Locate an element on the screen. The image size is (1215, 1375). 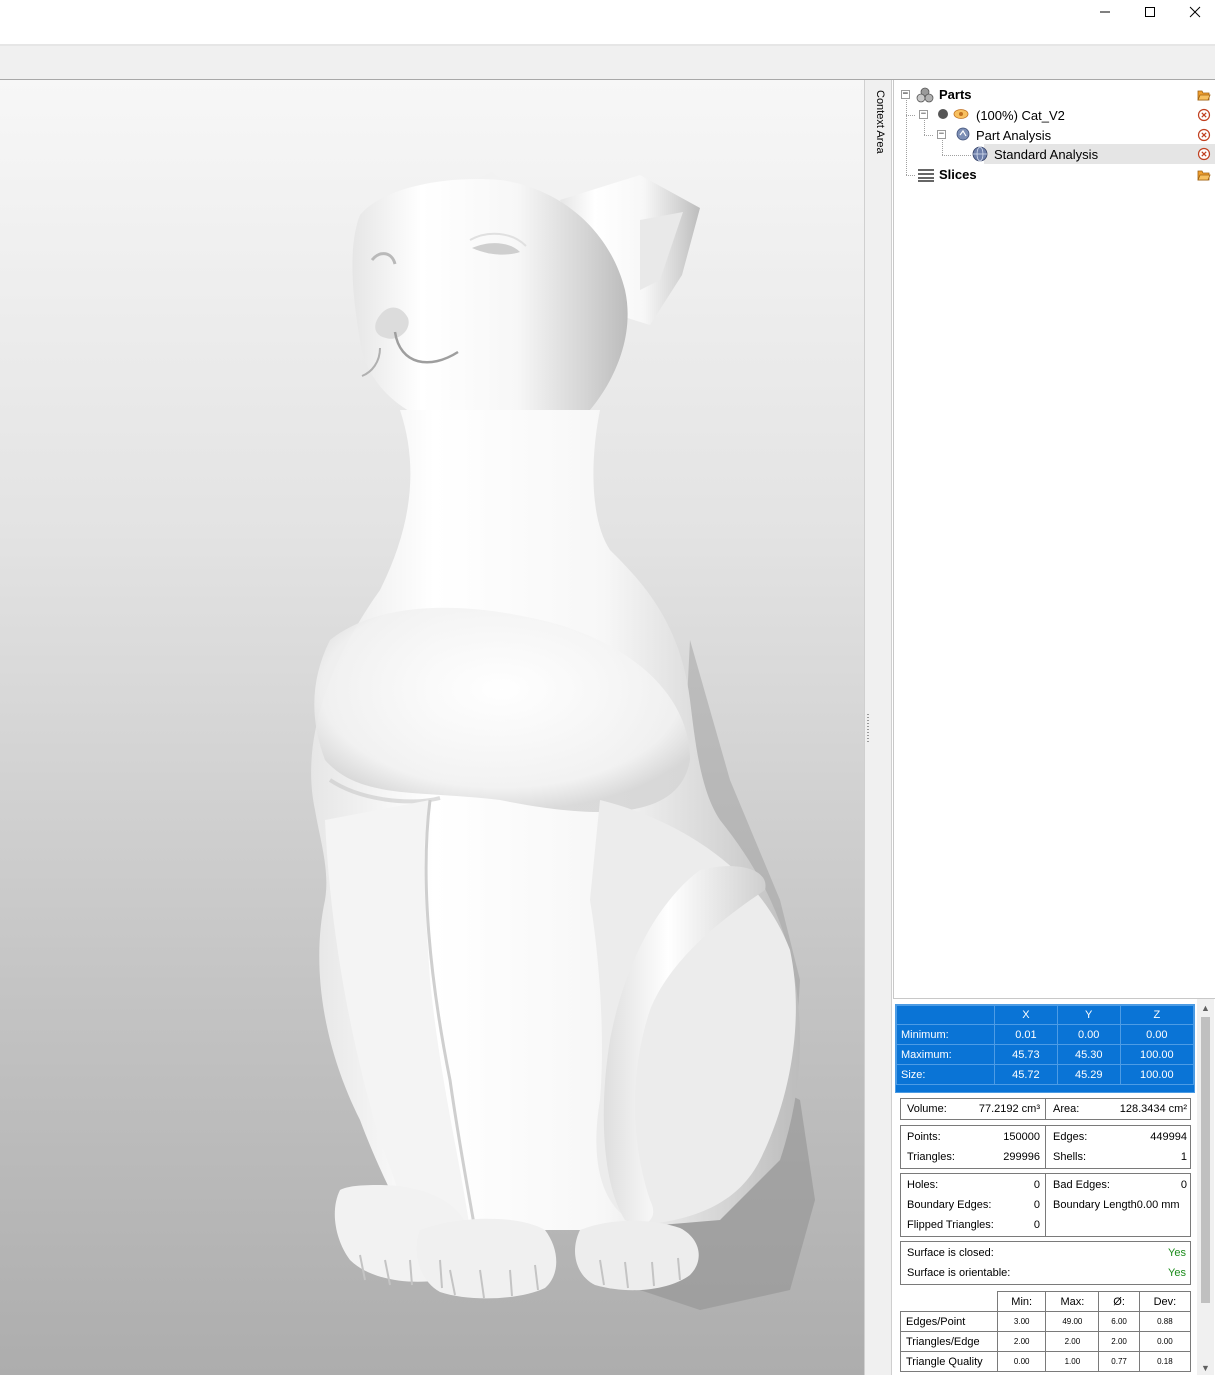
points-value: 150000 is located at coordinates (1021, 1137).